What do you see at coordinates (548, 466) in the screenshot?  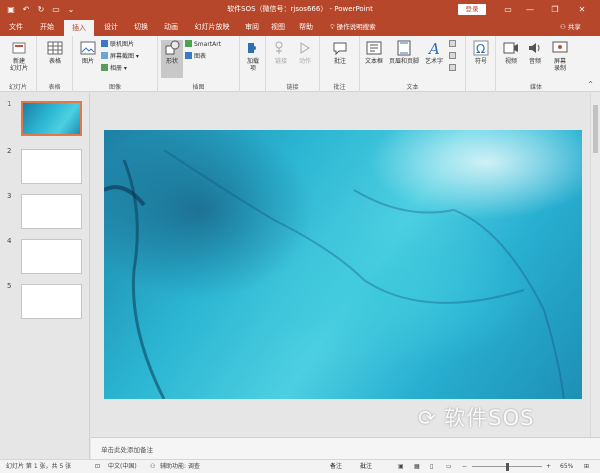 I see `zoom-in-button: +` at bounding box center [548, 466].